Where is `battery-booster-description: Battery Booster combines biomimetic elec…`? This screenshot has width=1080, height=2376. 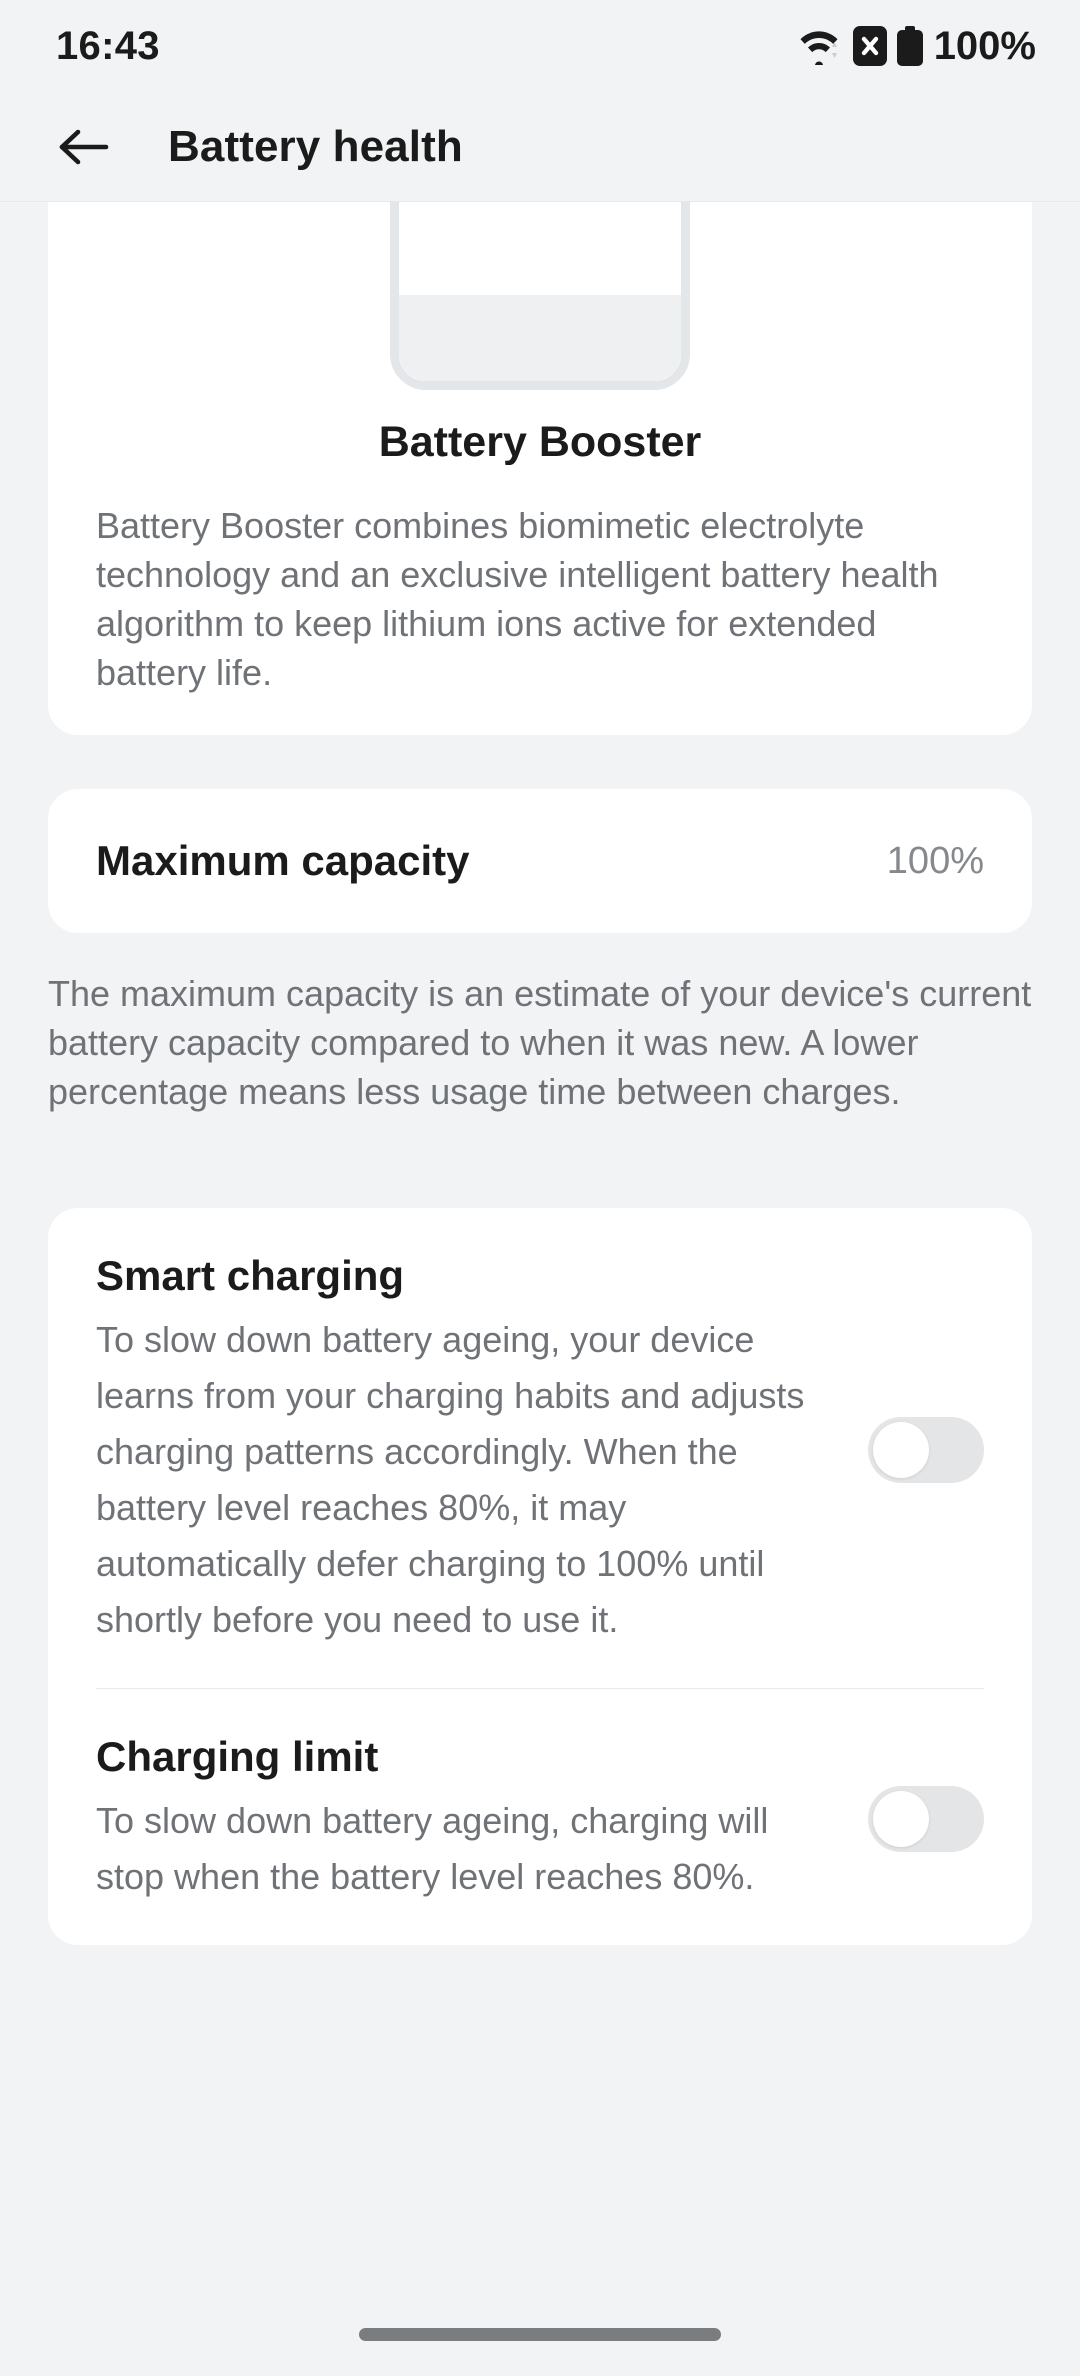
battery-booster-description: Battery Booster combines biomimetic elec… is located at coordinates (517, 599).